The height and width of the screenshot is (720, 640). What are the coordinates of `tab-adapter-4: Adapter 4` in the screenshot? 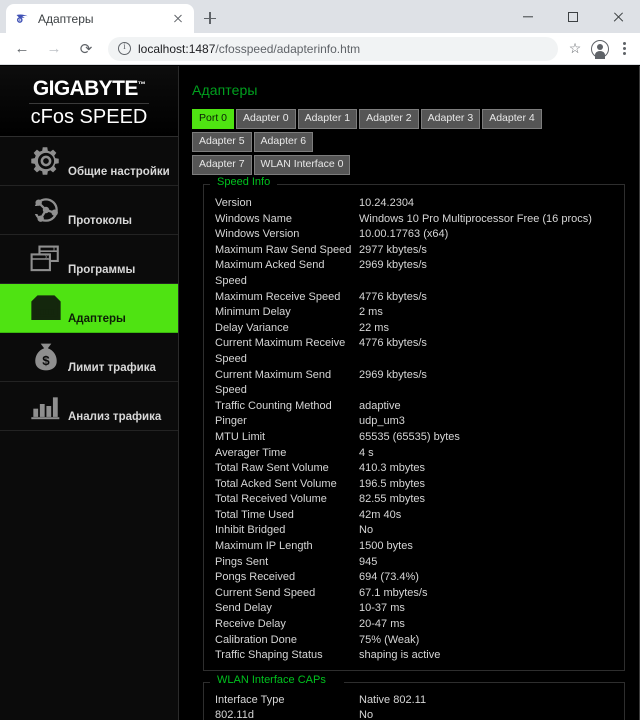 It's located at (512, 119).